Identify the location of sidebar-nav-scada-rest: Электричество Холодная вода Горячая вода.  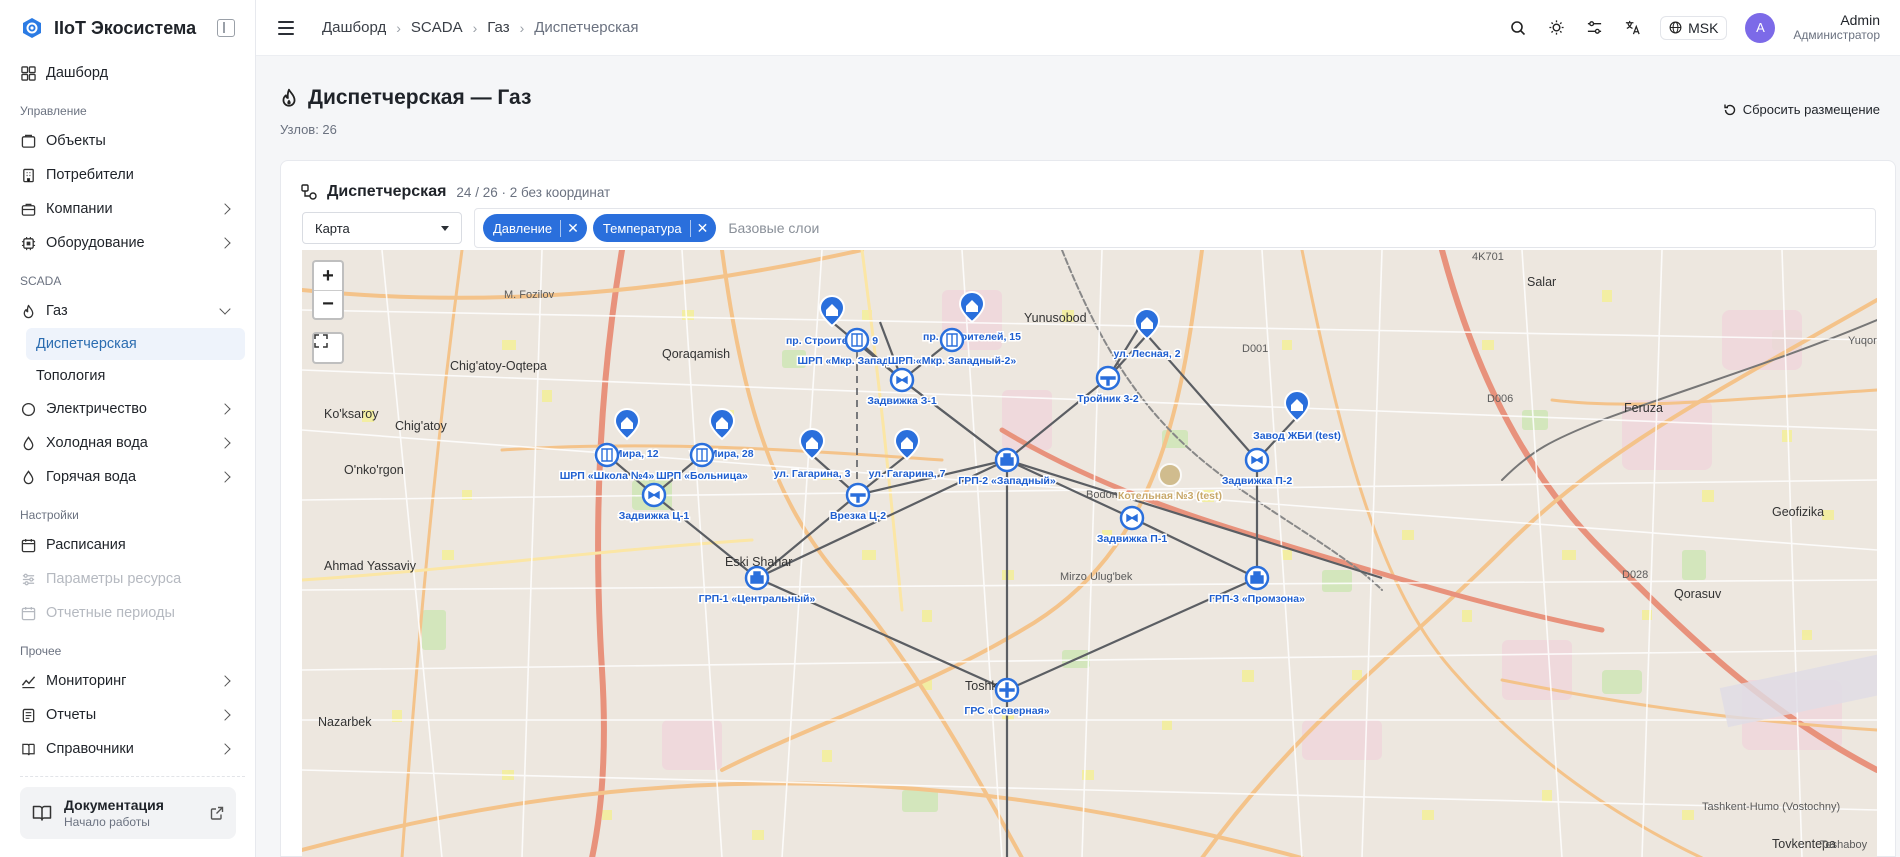
(127, 443).